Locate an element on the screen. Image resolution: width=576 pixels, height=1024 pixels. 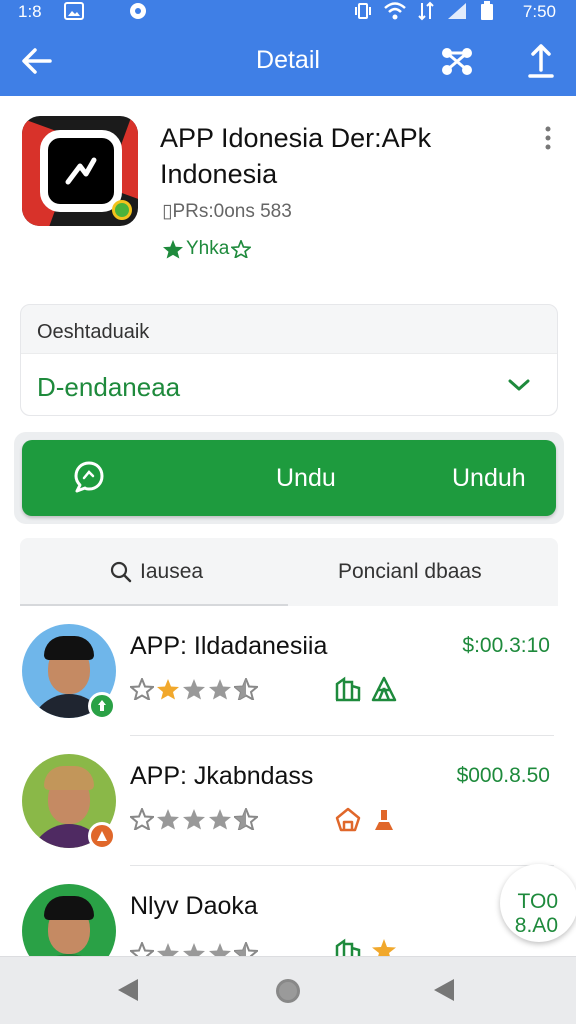
app-logo-icon is located at coordinates (80, 171).